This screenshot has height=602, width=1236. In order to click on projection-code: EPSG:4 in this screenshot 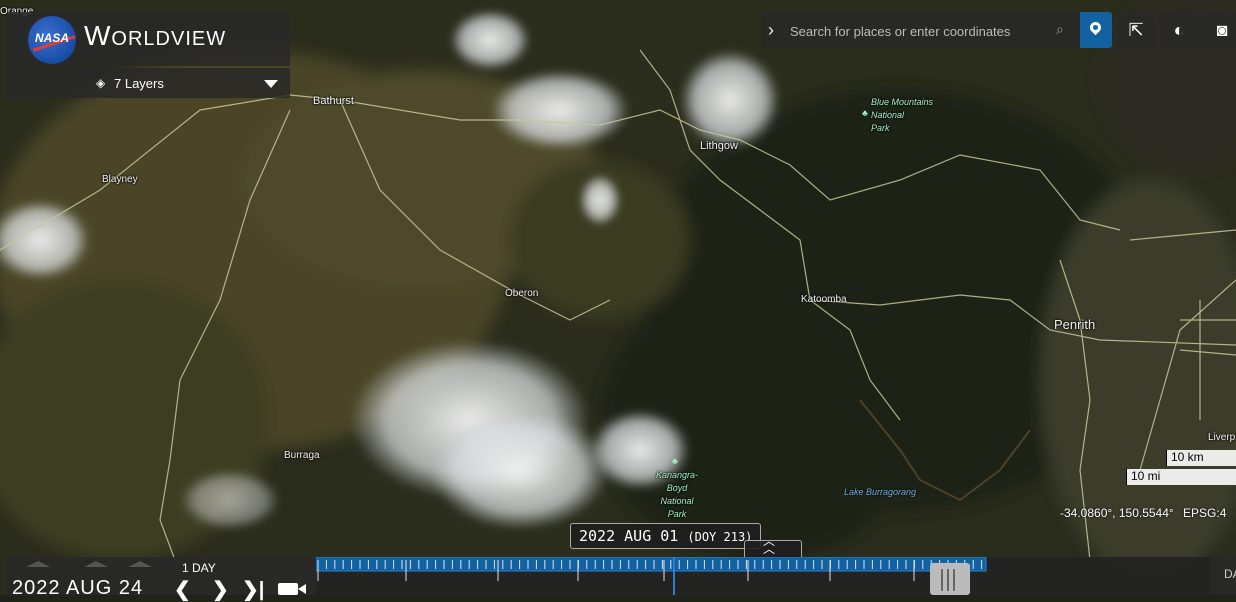, I will do `click(1205, 513)`.